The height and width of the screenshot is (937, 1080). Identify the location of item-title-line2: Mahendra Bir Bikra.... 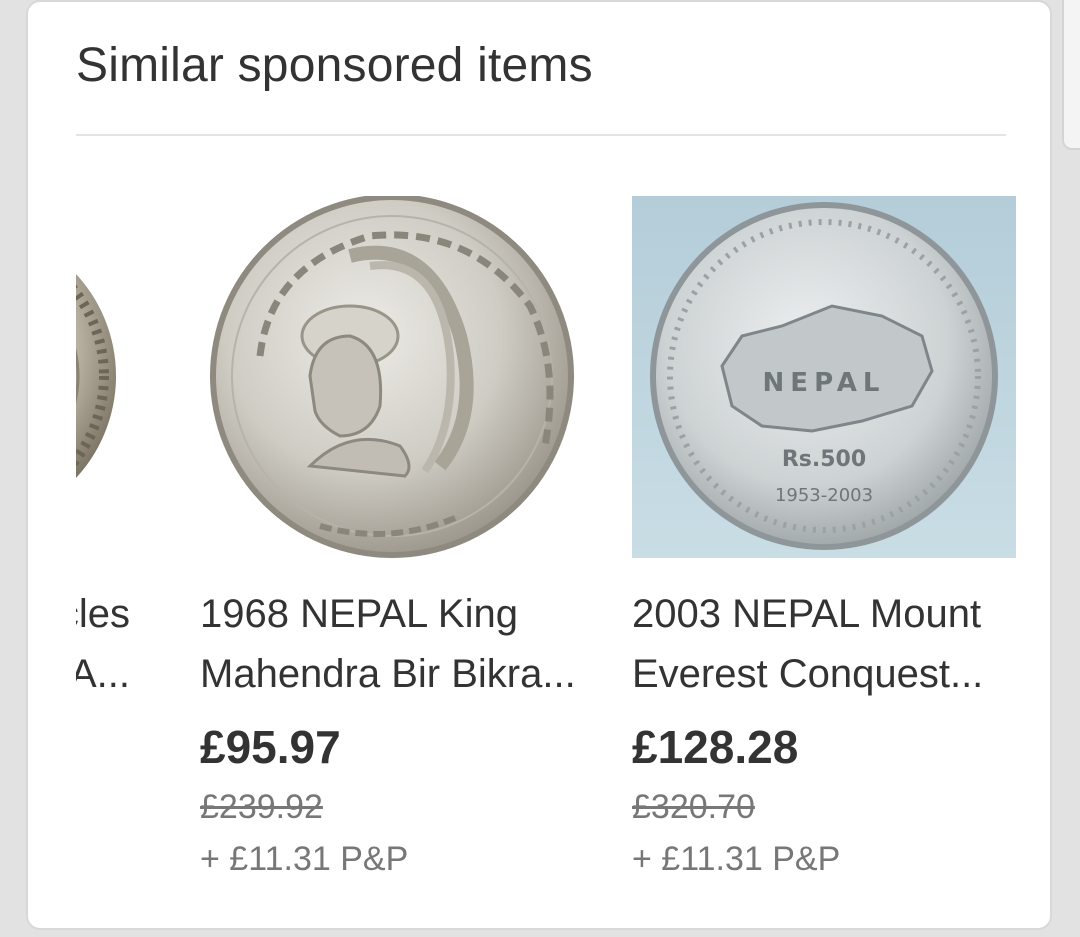
(388, 674).